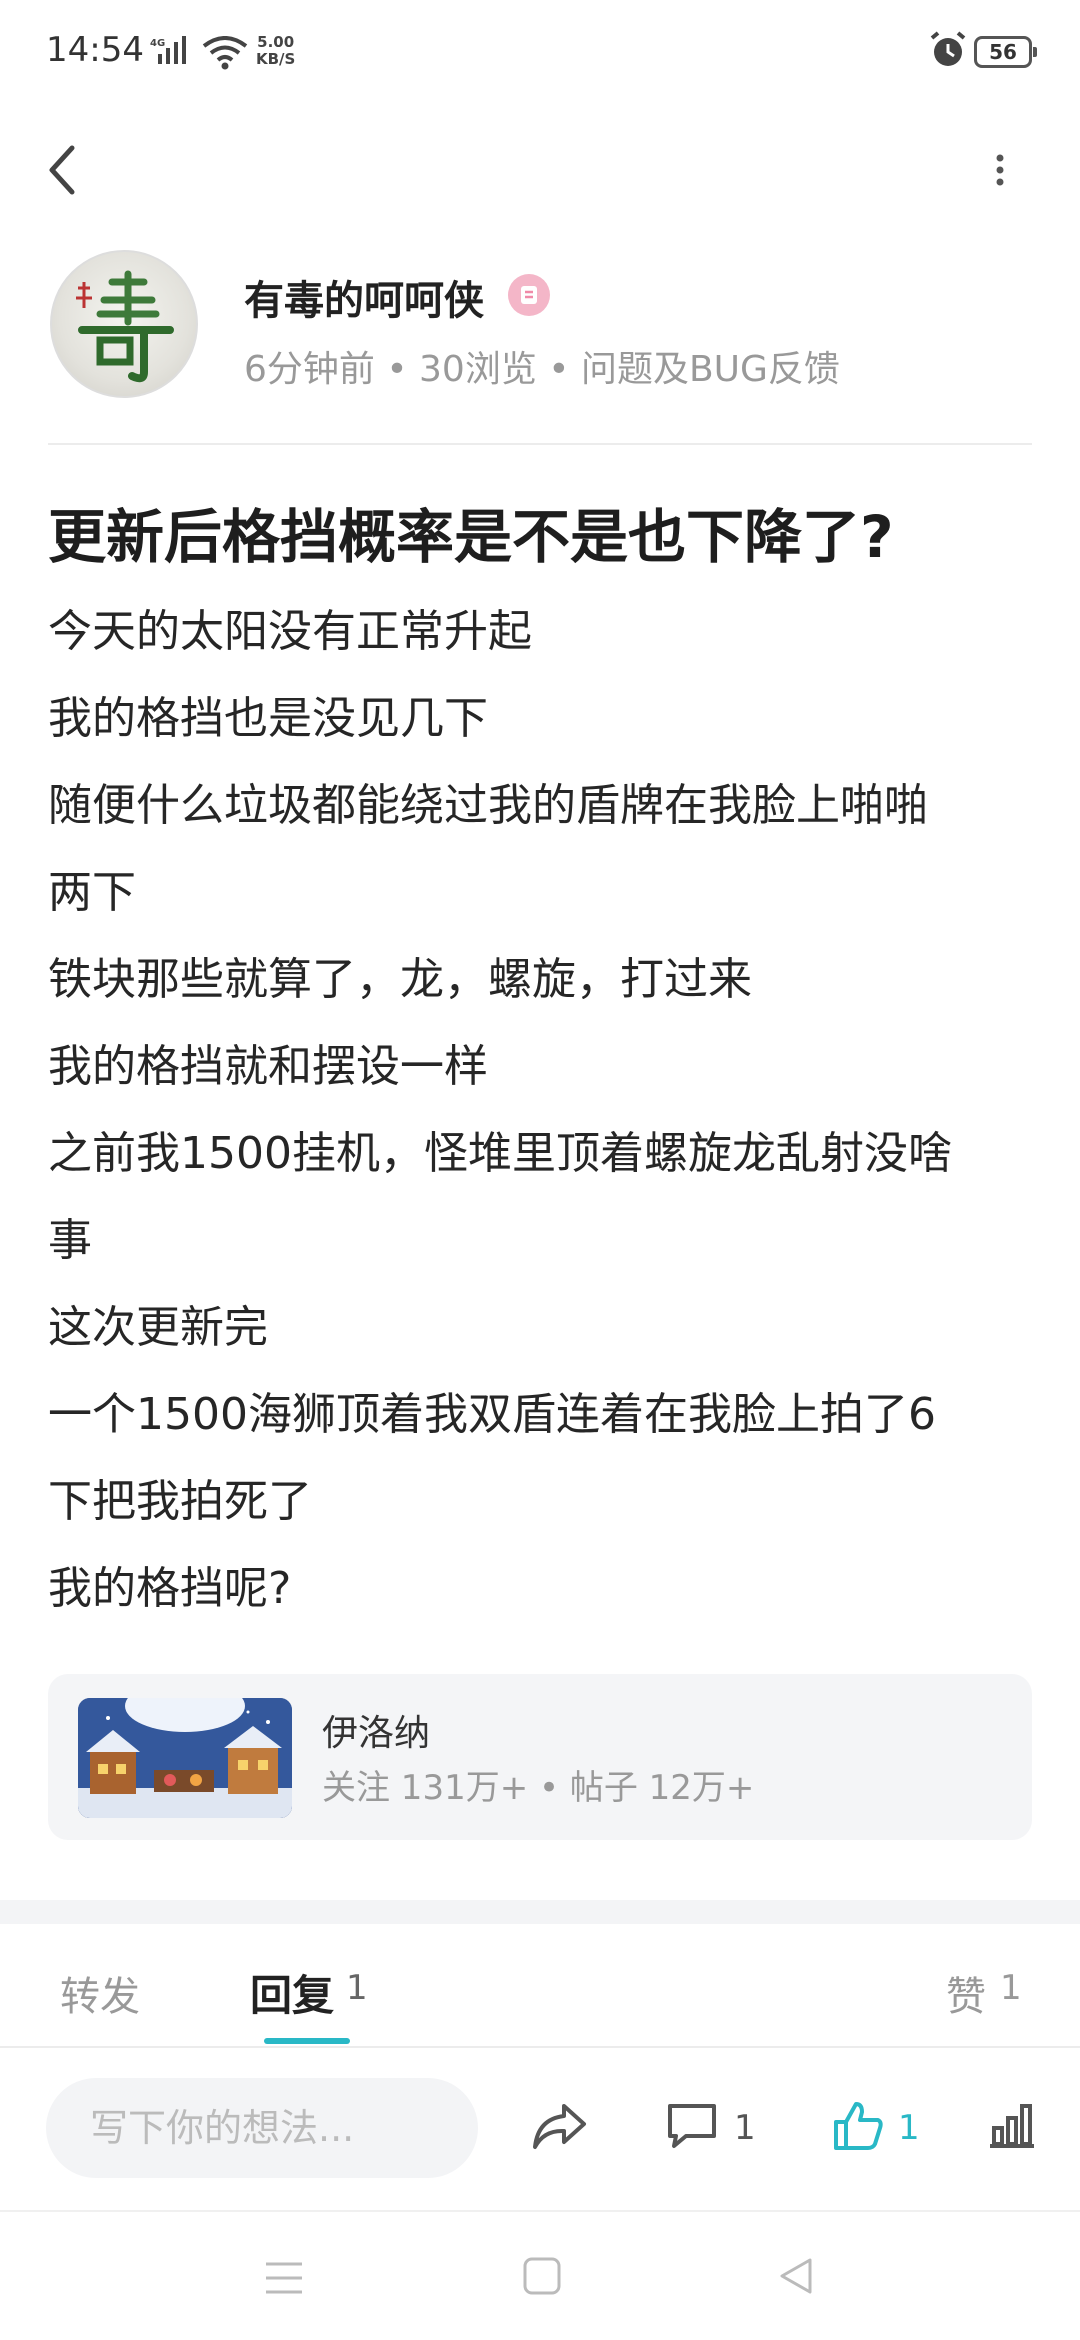 This screenshot has width=1080, height=2340. I want to click on status-bar: 14:54 4G 5.00 KB/S 56, so click(540, 50).